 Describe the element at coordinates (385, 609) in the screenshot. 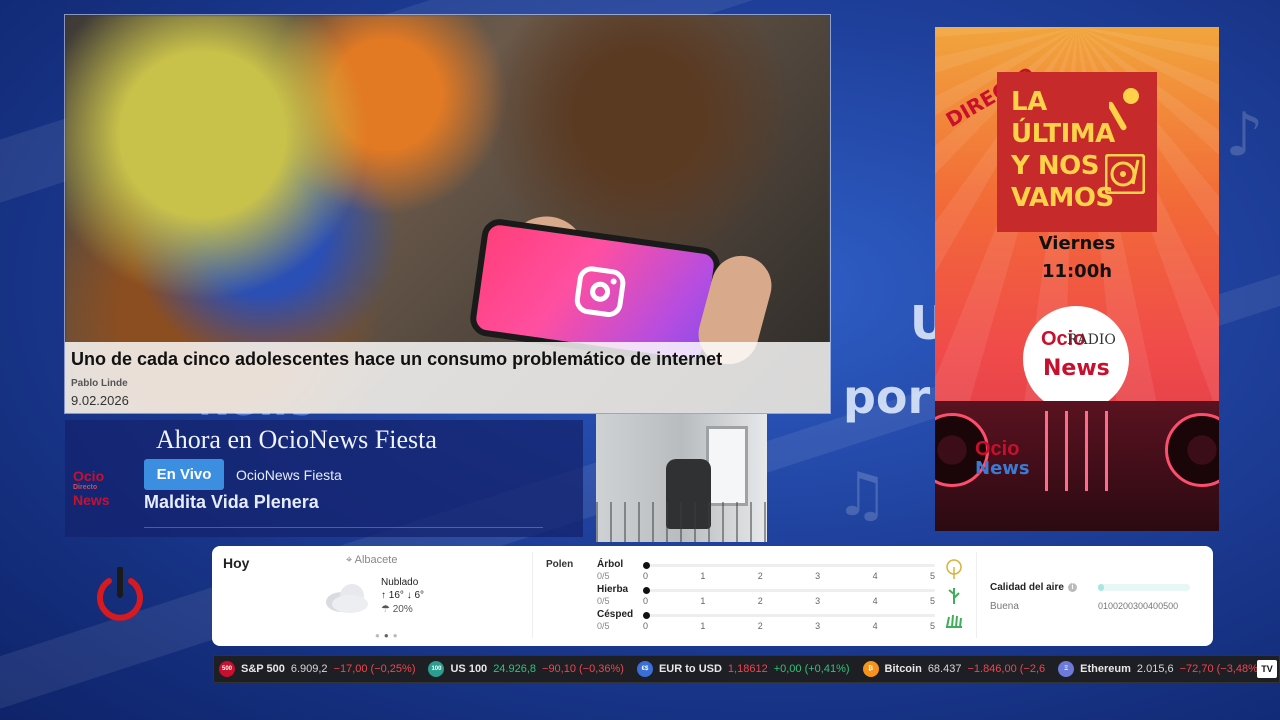

I see `umbrella-icon: ☂` at that location.